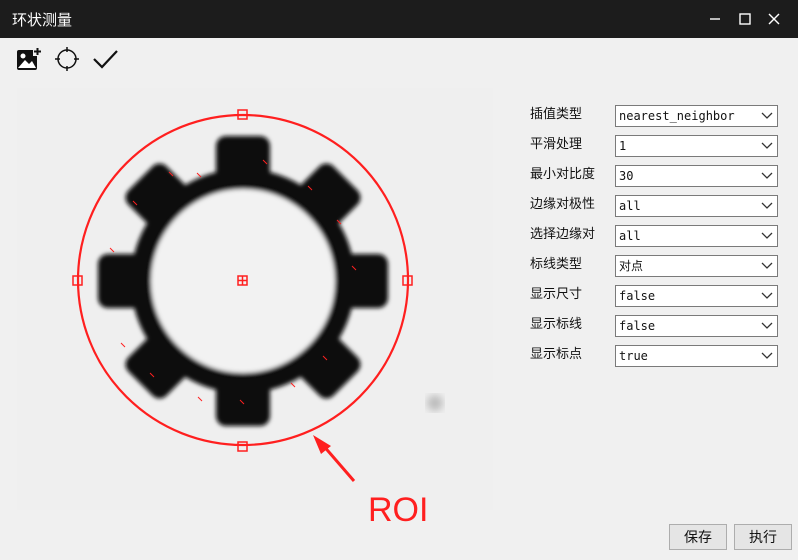 The width and height of the screenshot is (798, 560). What do you see at coordinates (715, 19) in the screenshot?
I see `minimize-icon` at bounding box center [715, 19].